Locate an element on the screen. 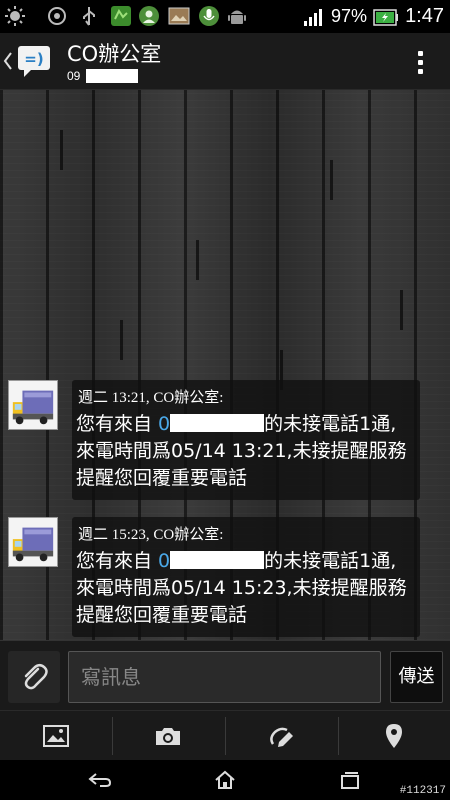 The width and height of the screenshot is (450, 800). brightness-icon is located at coordinates (15, 16).